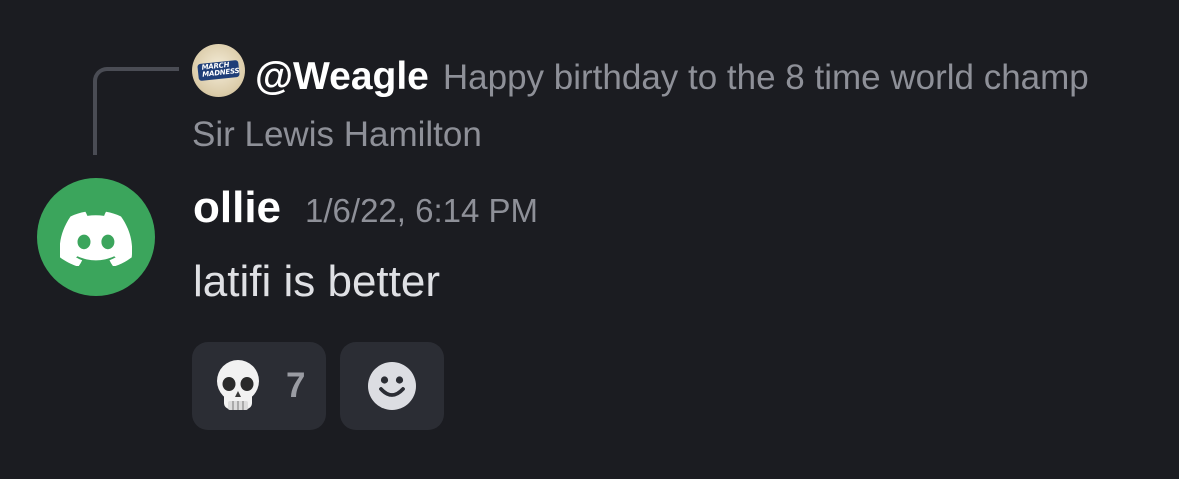 Image resolution: width=1179 pixels, height=479 pixels. I want to click on user-avatar, so click(96, 237).